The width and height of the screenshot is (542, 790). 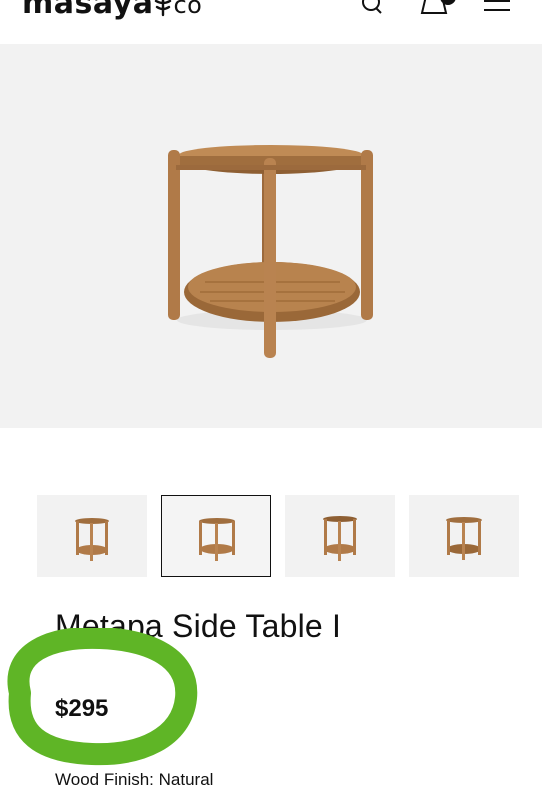 What do you see at coordinates (82, 708) in the screenshot?
I see `product-price: $295` at bounding box center [82, 708].